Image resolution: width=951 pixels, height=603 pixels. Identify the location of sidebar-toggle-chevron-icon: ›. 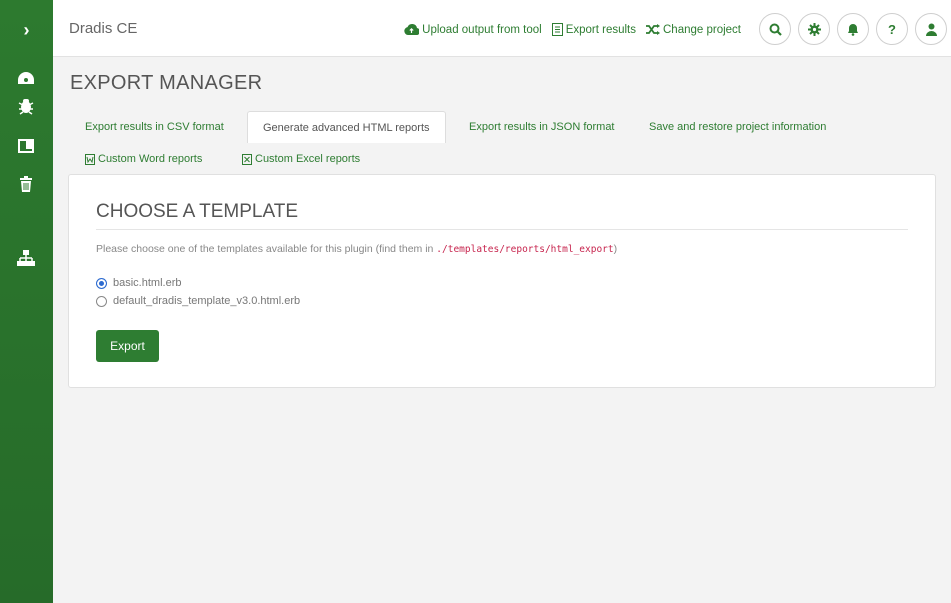
(26, 30).